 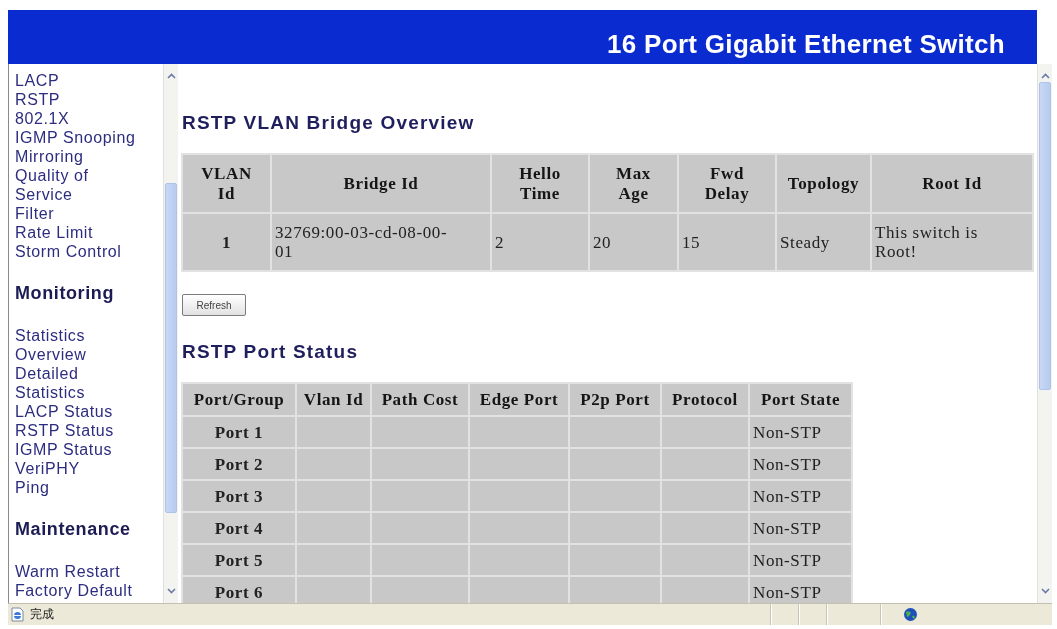 I want to click on column-header: Max Age, so click(x=633, y=183).